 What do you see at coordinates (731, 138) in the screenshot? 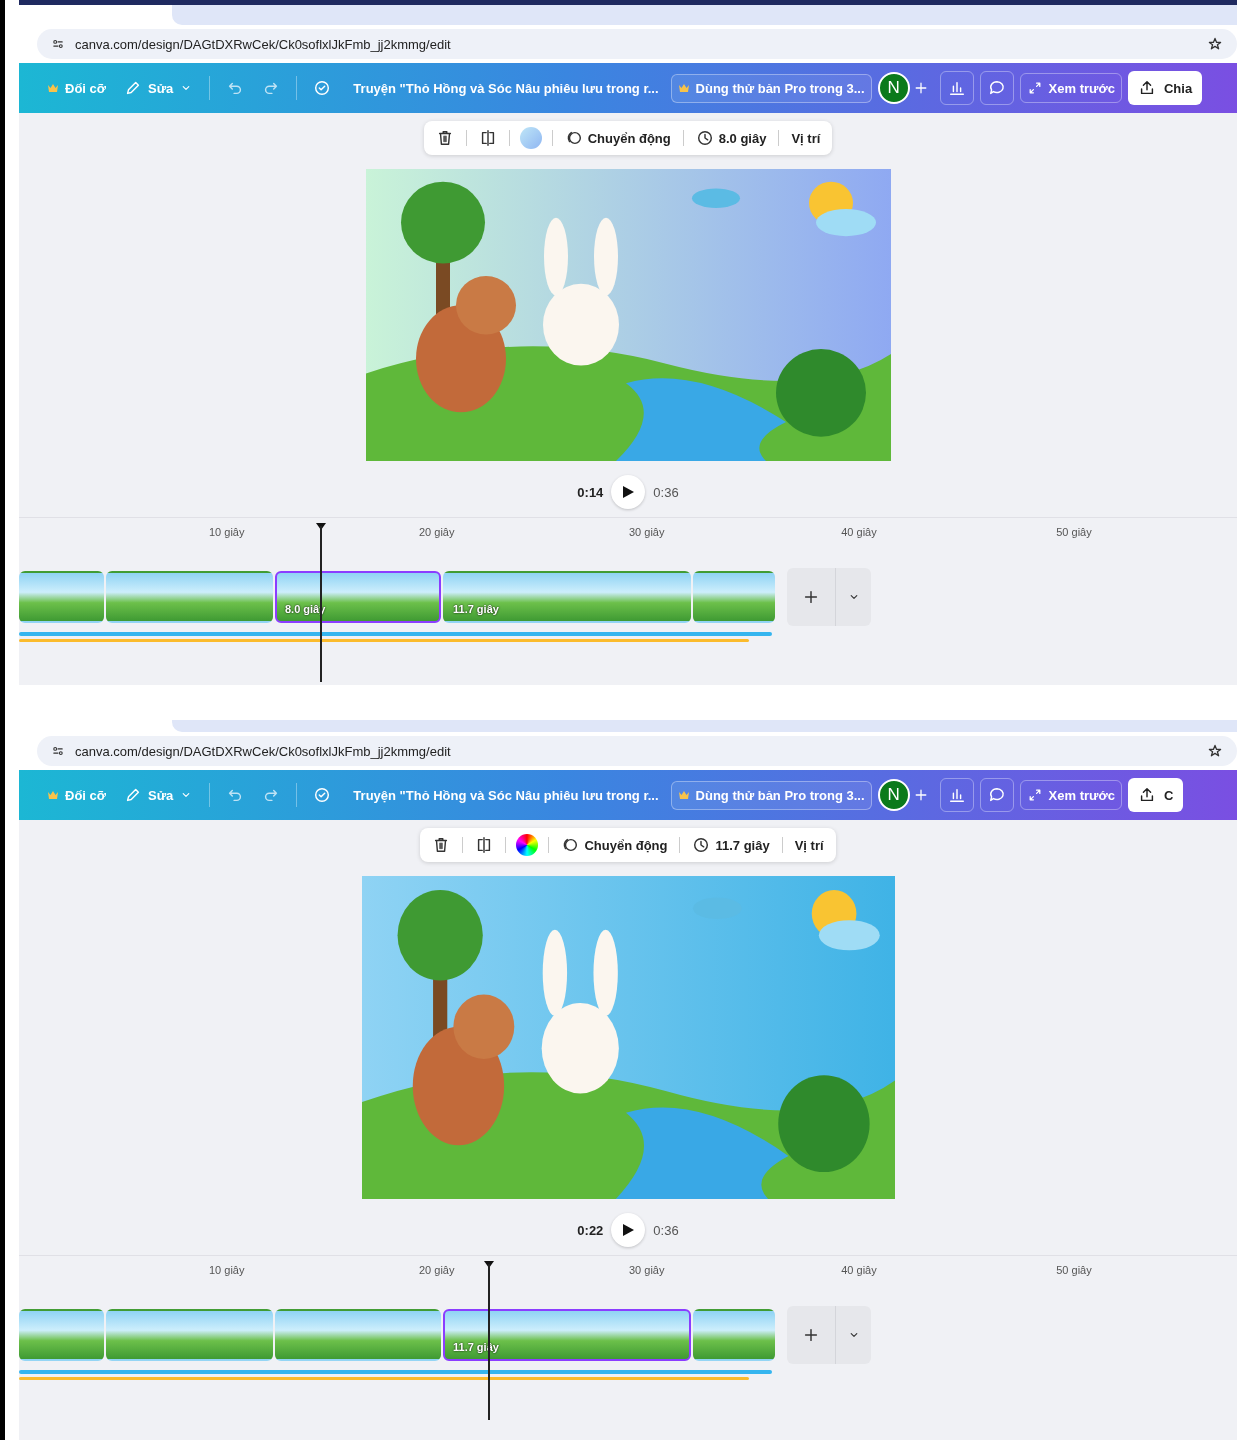
I see `duration-button: 8.0 giây` at bounding box center [731, 138].